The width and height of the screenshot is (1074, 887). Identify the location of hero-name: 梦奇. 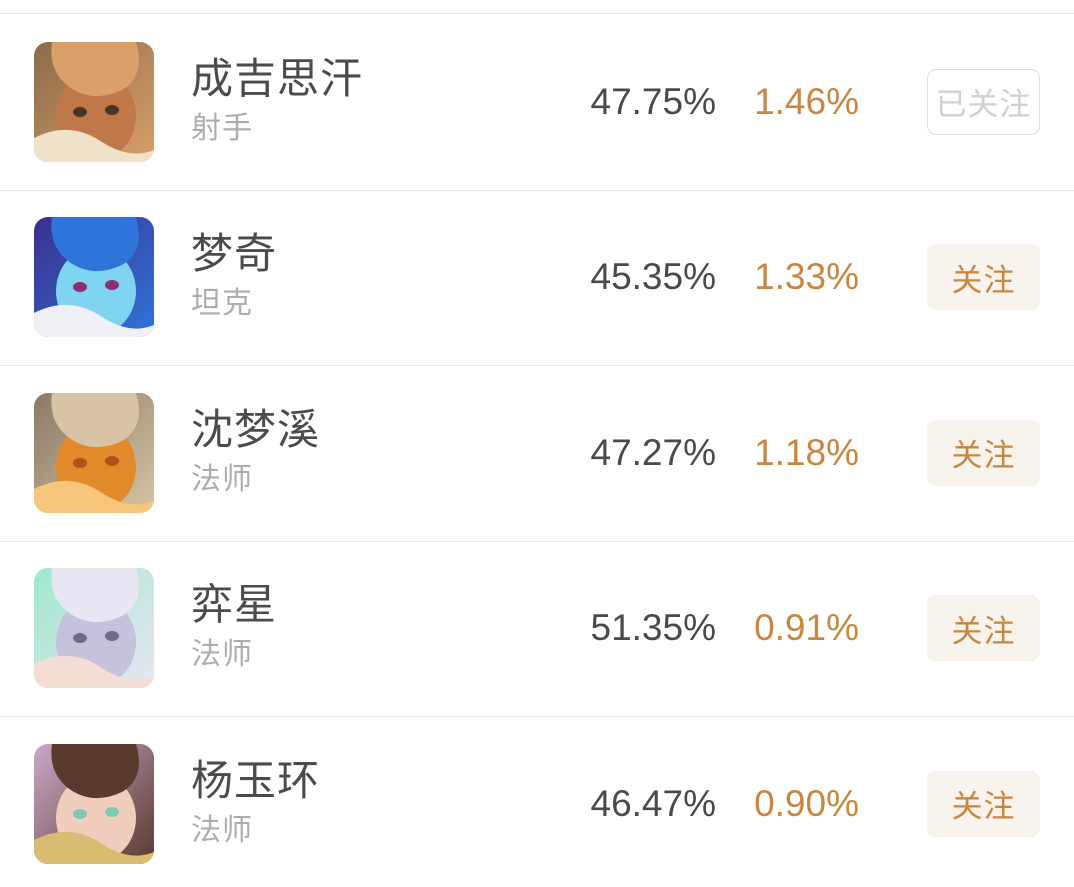
(234, 254).